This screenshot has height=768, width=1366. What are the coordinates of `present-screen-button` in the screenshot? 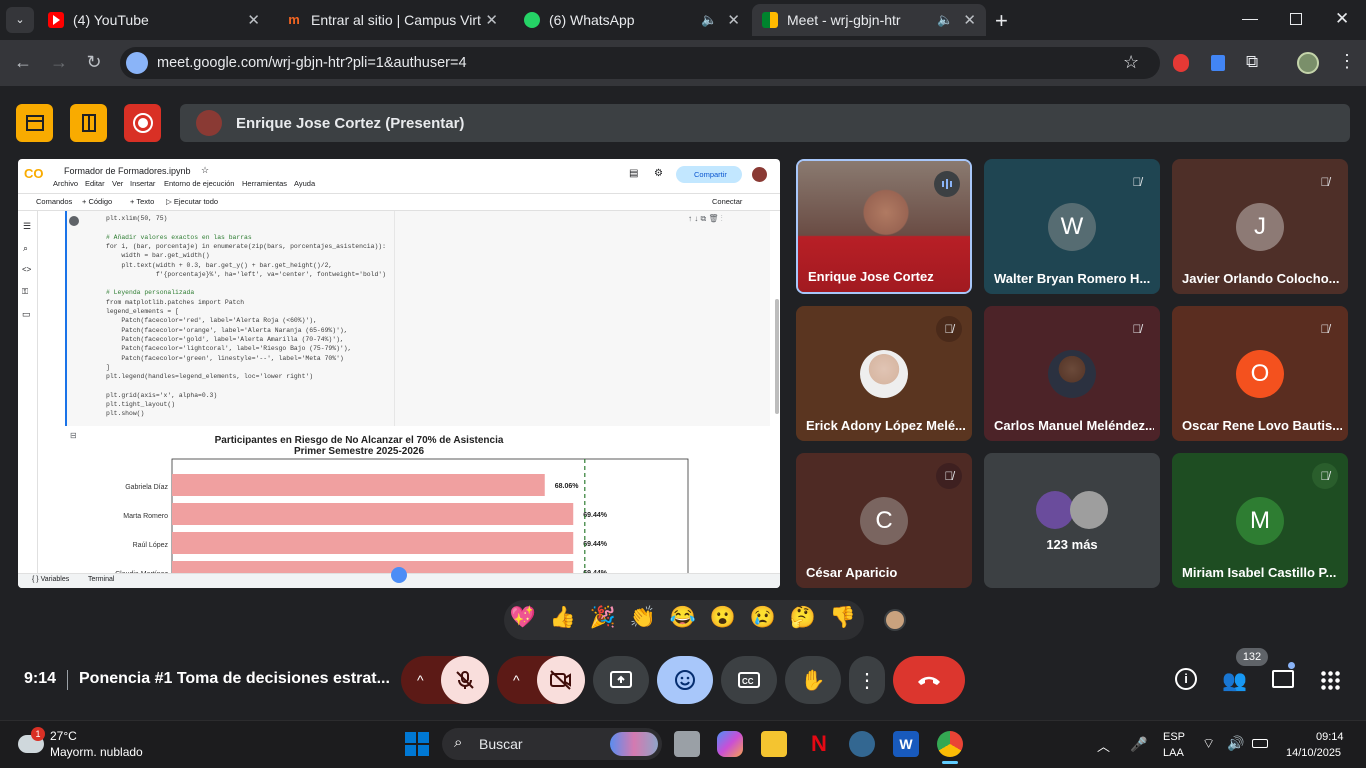 It's located at (621, 680).